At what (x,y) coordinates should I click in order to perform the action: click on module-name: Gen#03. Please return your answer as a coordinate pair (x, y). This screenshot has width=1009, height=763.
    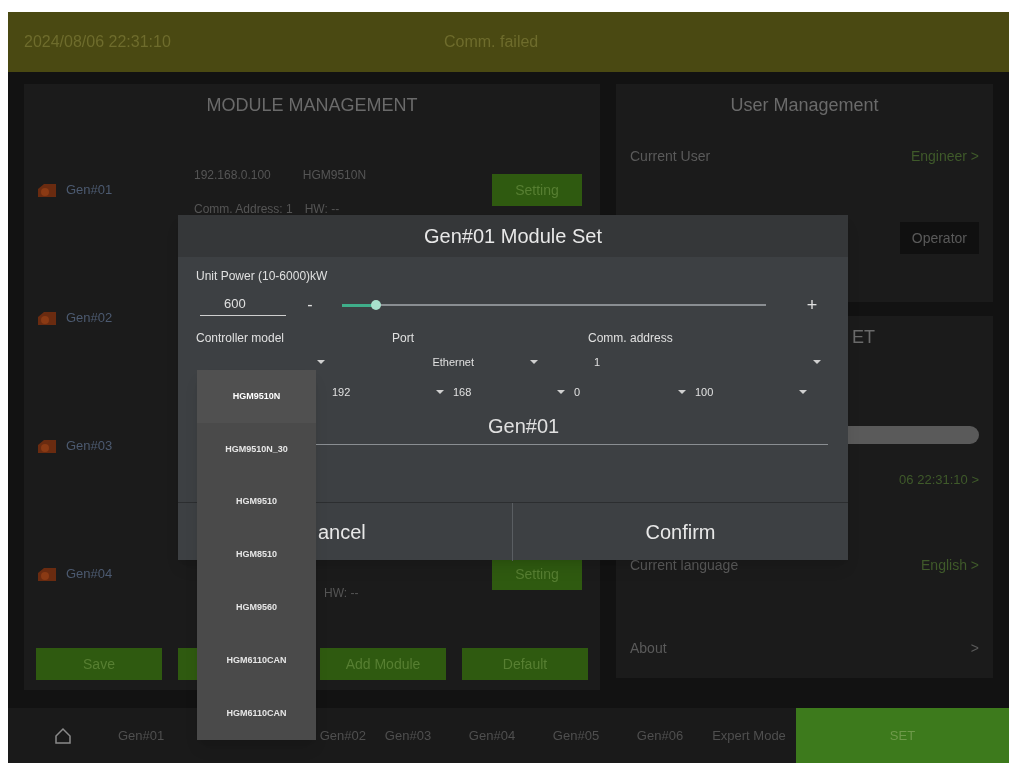
    Looking at the image, I should click on (90, 446).